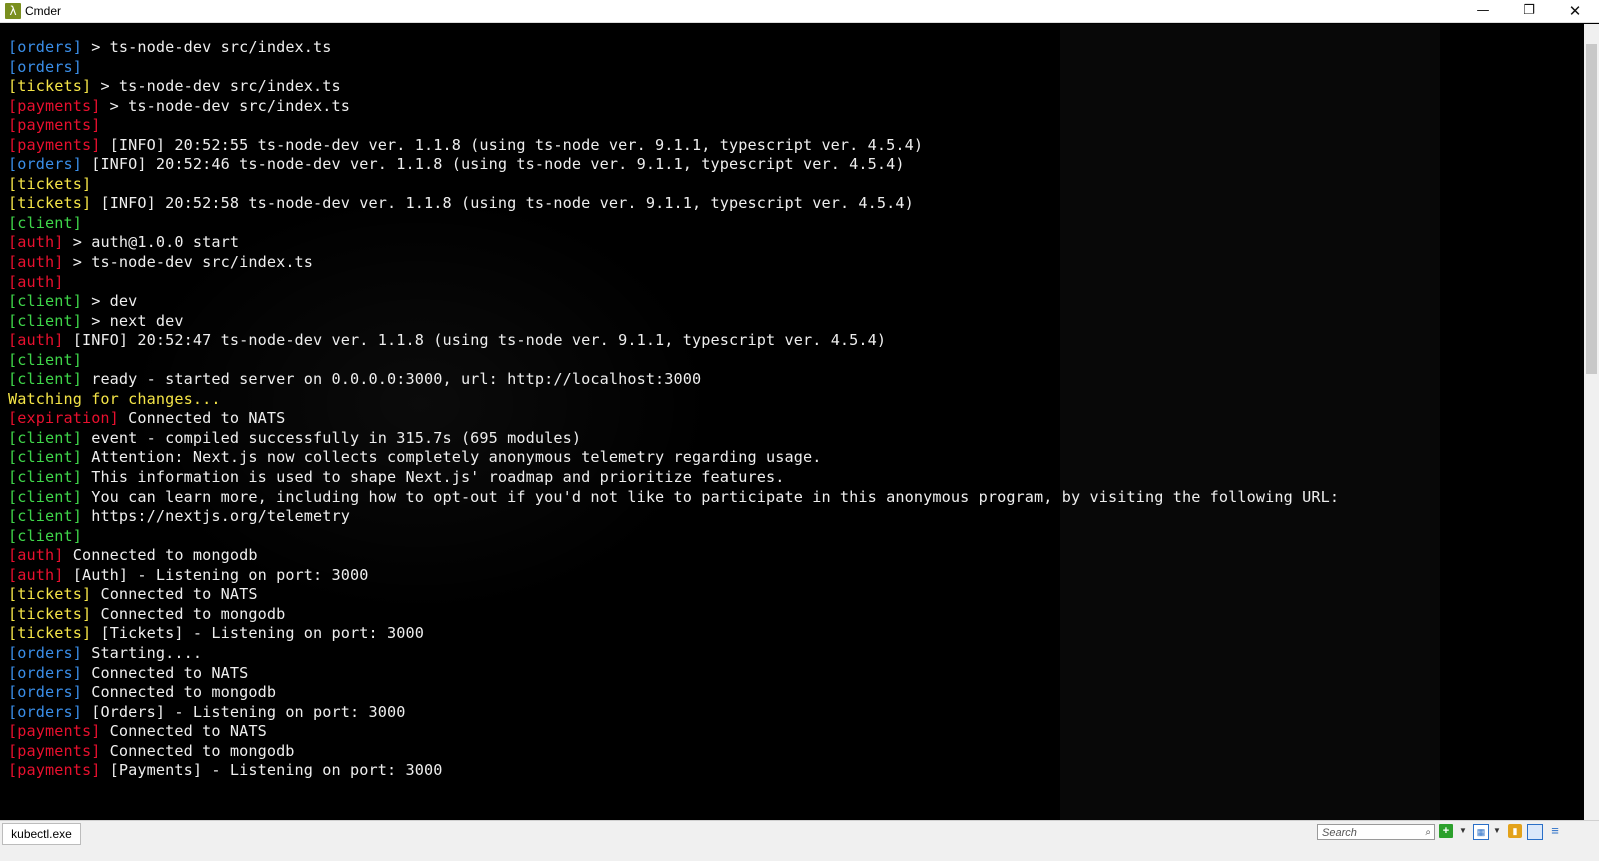  What do you see at coordinates (243, 711) in the screenshot?
I see `log-text: [Orders] - Listening on port: 3000` at bounding box center [243, 711].